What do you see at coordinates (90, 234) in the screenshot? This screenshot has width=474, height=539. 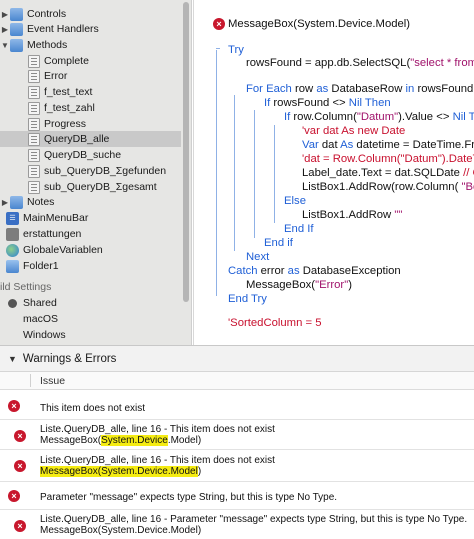 I see `nav-item-erstattungen: erstattungen` at bounding box center [90, 234].